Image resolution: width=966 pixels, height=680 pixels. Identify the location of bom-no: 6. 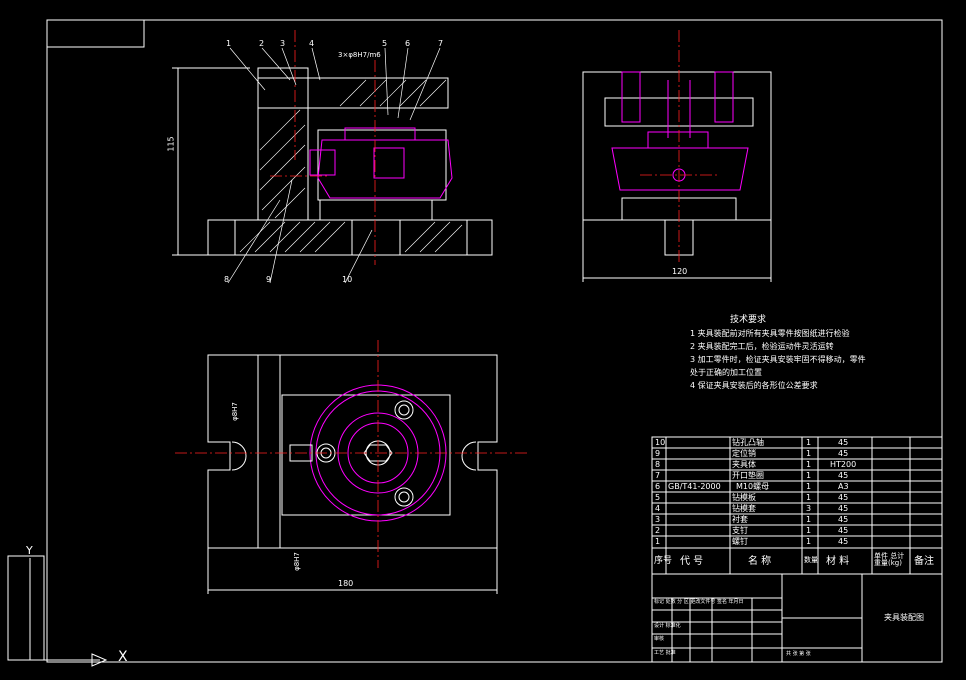
(658, 486).